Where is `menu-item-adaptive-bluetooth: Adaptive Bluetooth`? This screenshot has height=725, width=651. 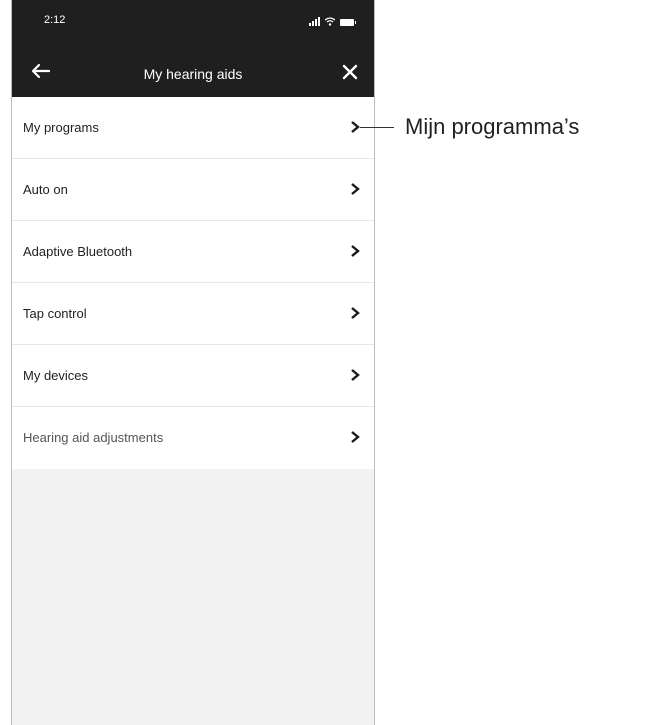 menu-item-adaptive-bluetooth: Adaptive Bluetooth is located at coordinates (193, 252).